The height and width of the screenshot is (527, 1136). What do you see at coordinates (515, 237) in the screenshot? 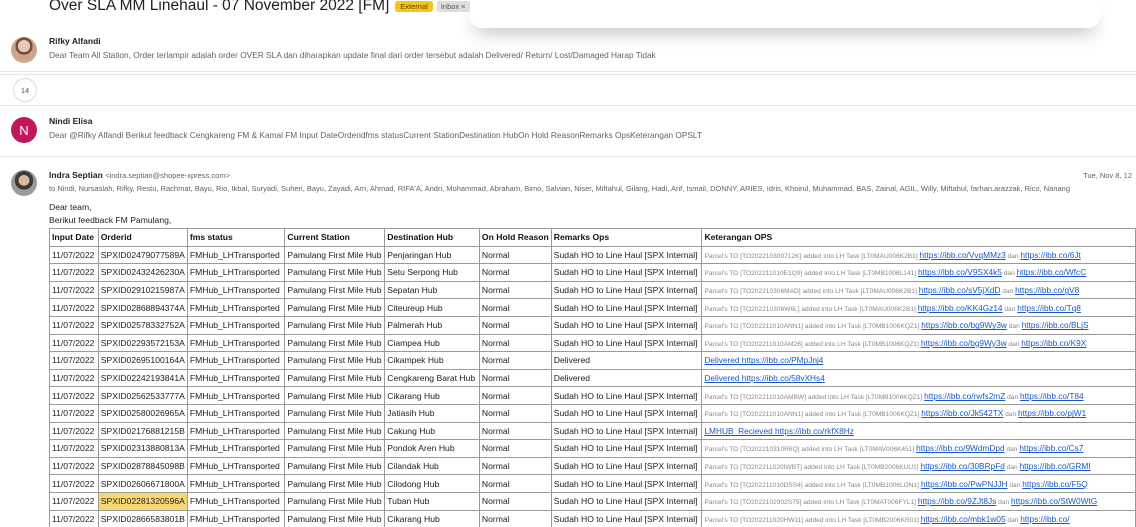
I see `column-header: On Hold Reason` at bounding box center [515, 237].